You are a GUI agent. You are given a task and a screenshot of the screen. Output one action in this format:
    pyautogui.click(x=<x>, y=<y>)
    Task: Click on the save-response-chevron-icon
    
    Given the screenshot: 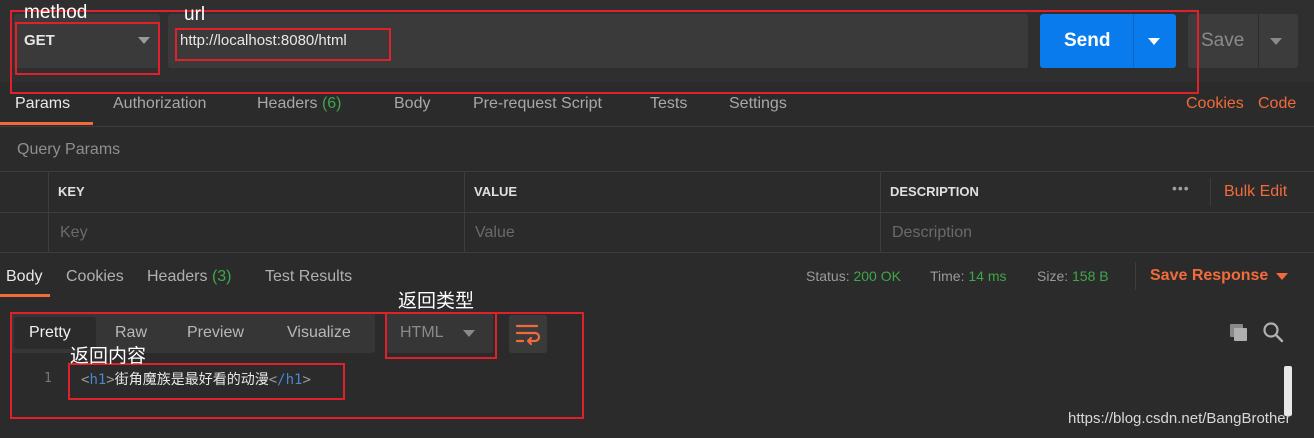 What is the action you would take?
    pyautogui.click(x=1282, y=276)
    